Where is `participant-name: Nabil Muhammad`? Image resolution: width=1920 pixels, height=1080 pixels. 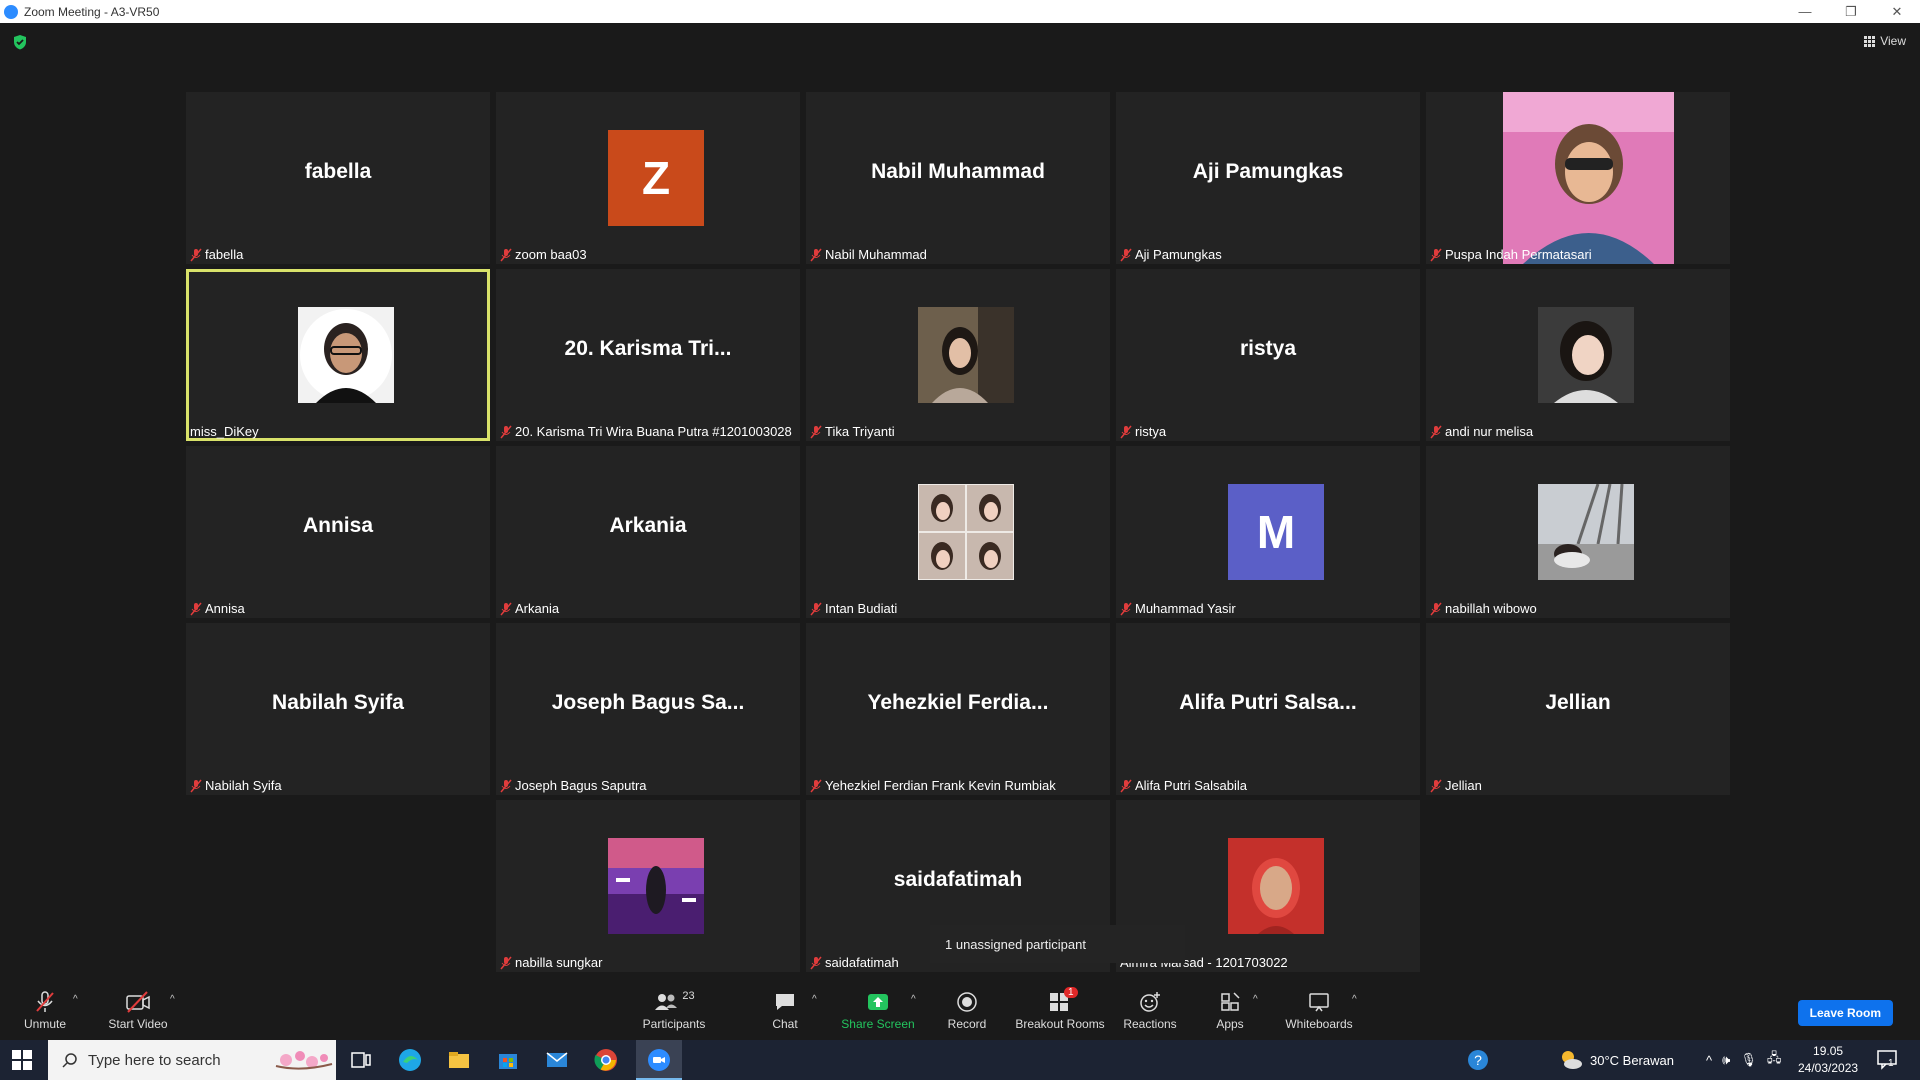
participant-name: Nabil Muhammad is located at coordinates (876, 254).